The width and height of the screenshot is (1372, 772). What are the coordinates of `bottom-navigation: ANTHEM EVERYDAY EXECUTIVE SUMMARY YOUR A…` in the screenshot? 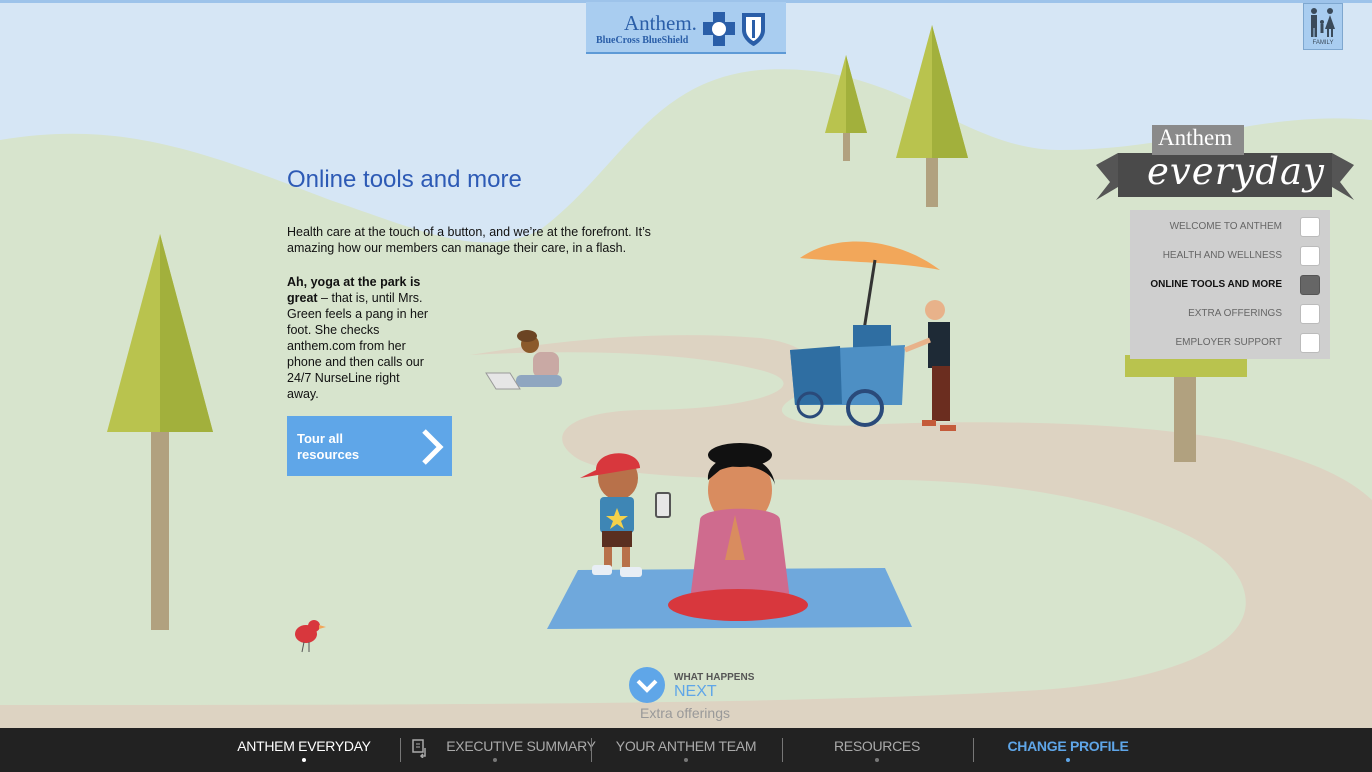 It's located at (686, 750).